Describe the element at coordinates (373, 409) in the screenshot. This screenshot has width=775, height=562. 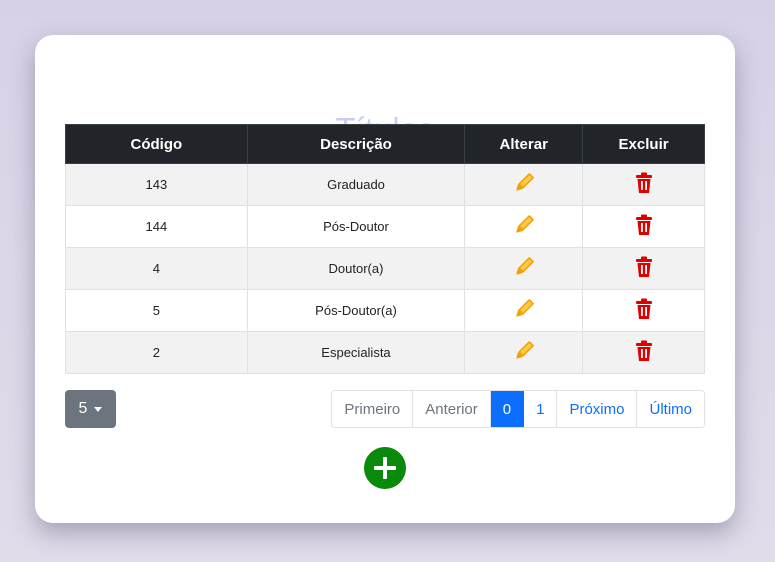
I see `pagination-first: Primeiro` at that location.